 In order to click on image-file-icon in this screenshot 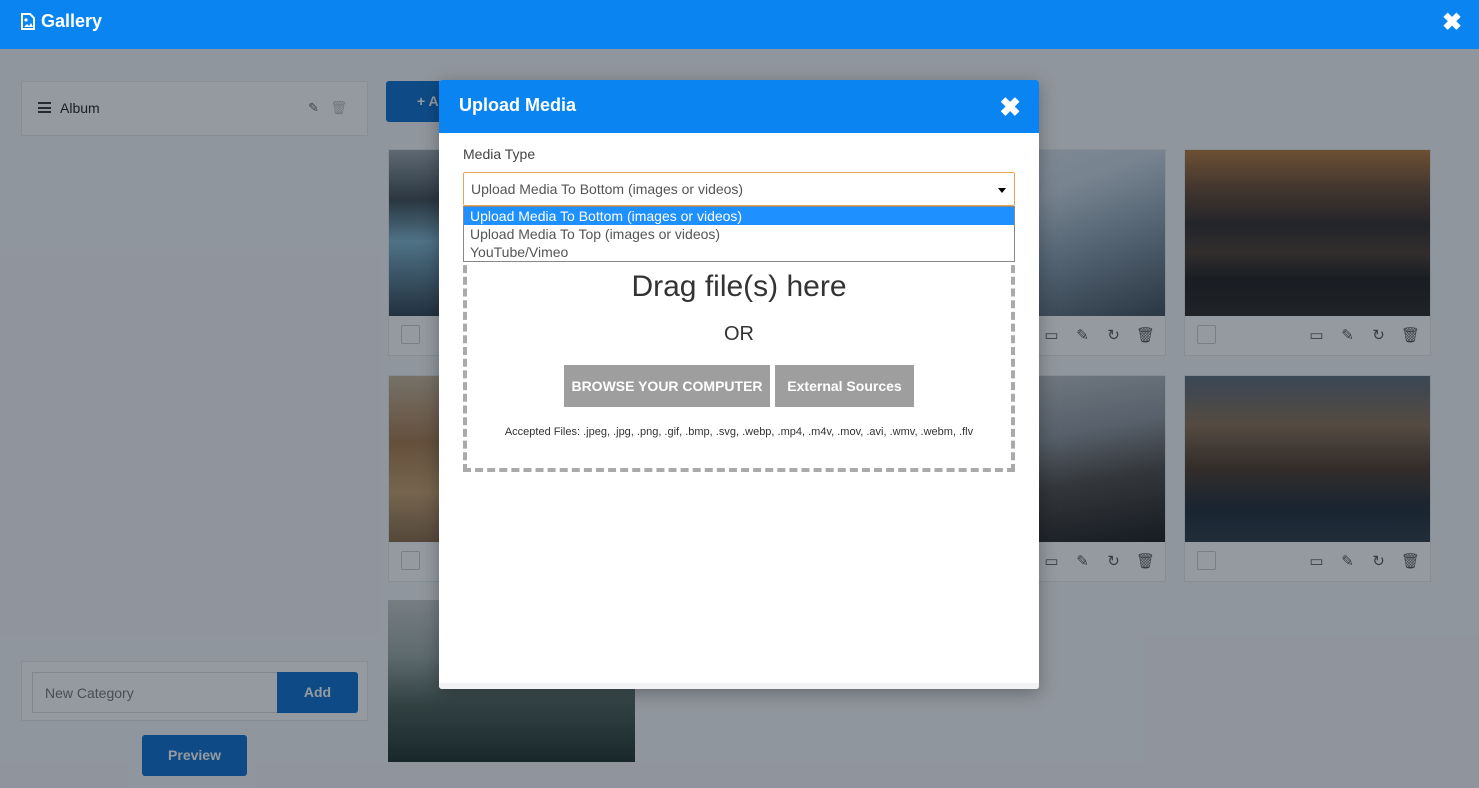, I will do `click(28, 21)`.